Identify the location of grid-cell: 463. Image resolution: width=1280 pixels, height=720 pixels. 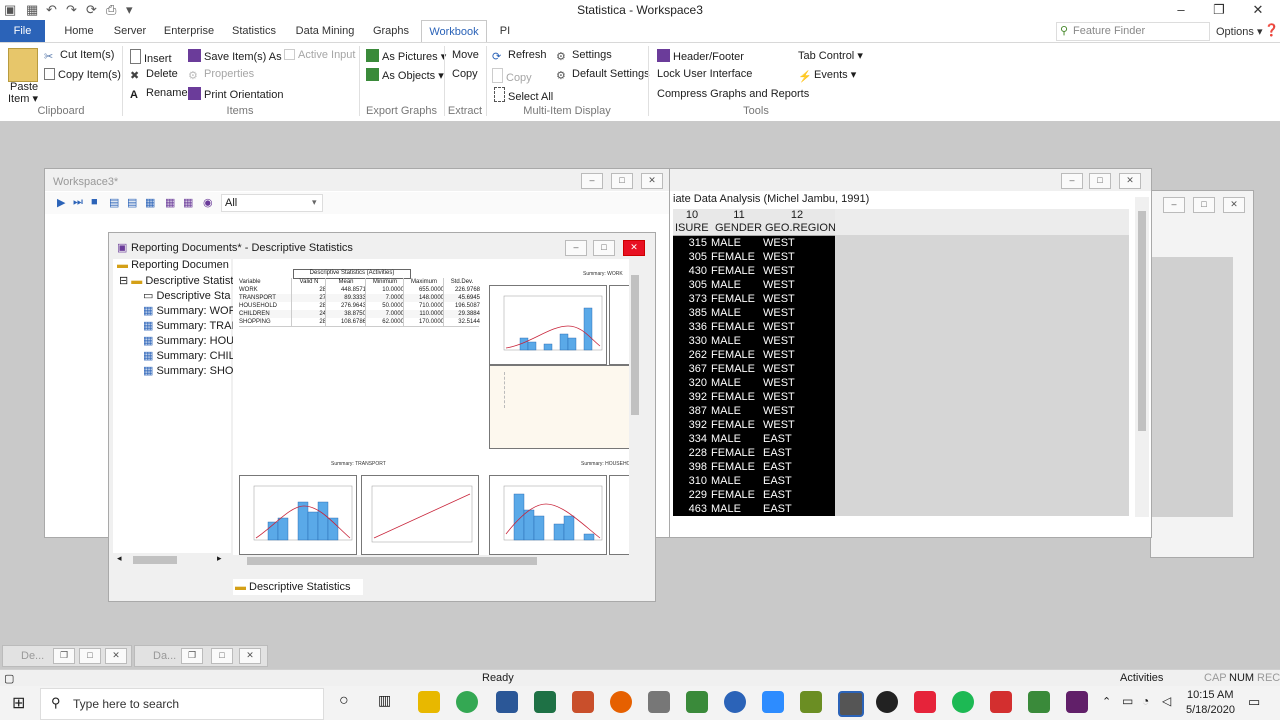
(690, 509).